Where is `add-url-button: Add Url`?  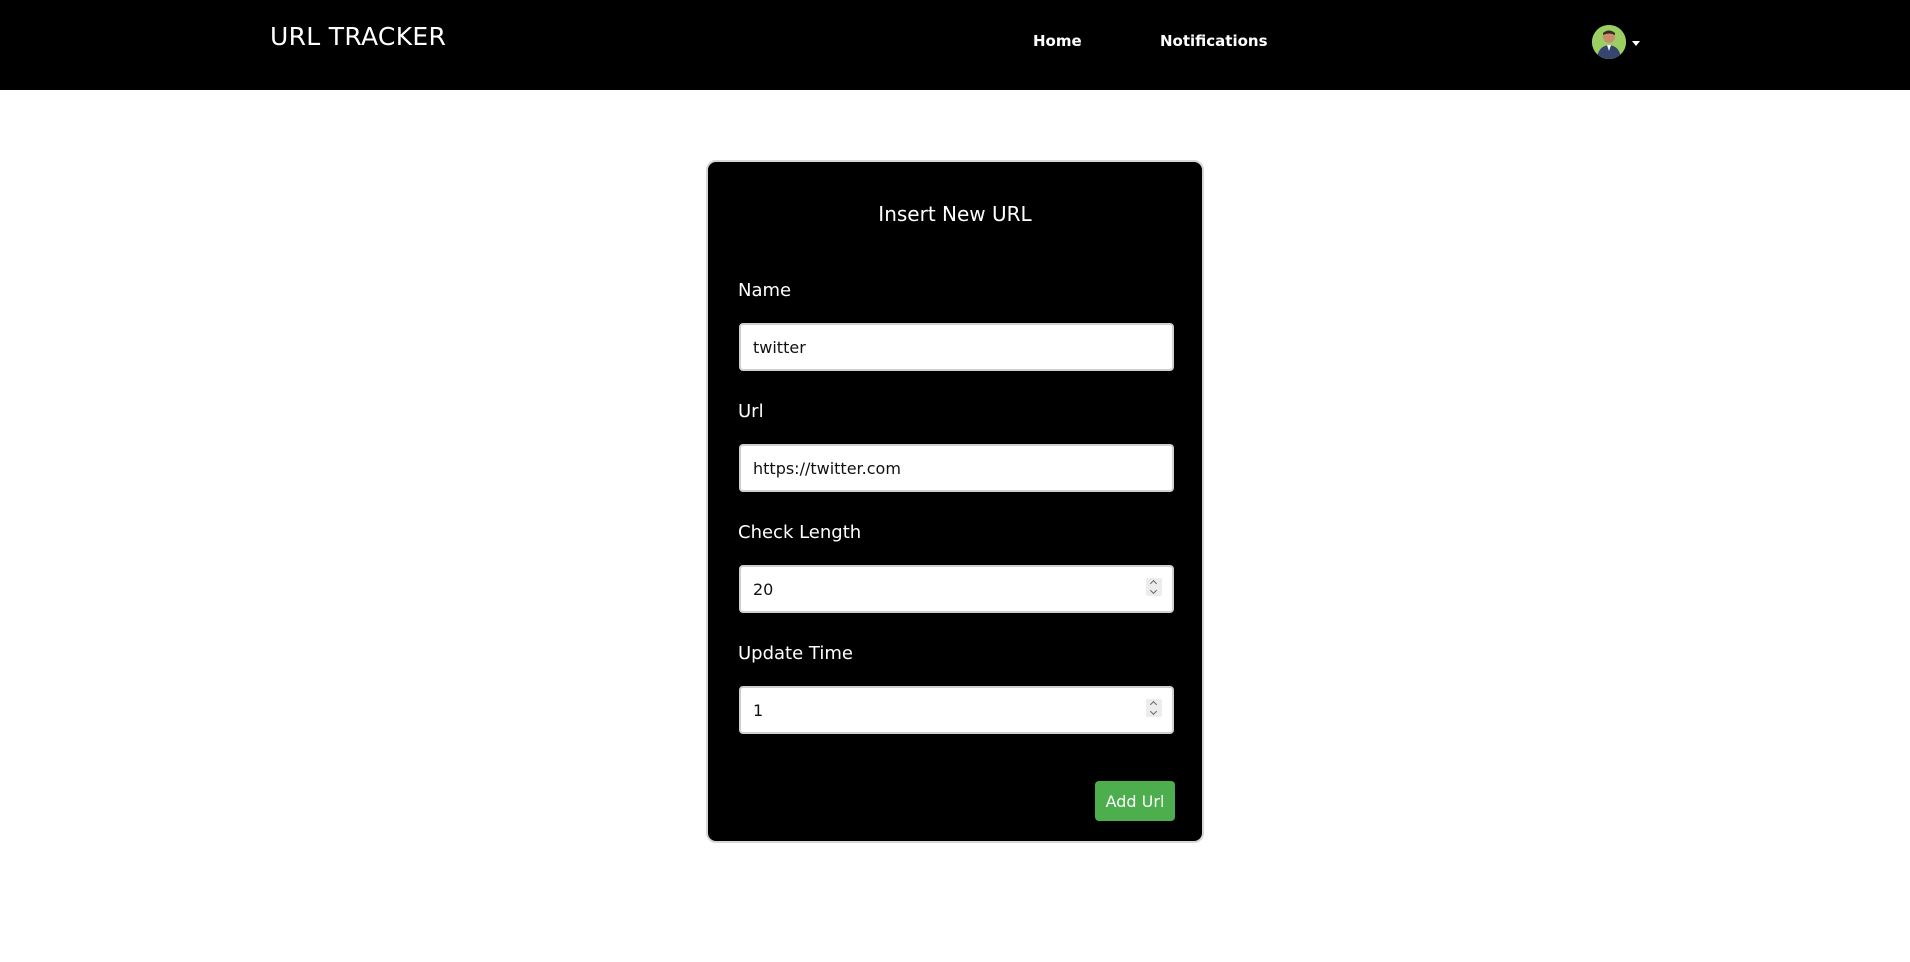 add-url-button: Add Url is located at coordinates (1135, 801).